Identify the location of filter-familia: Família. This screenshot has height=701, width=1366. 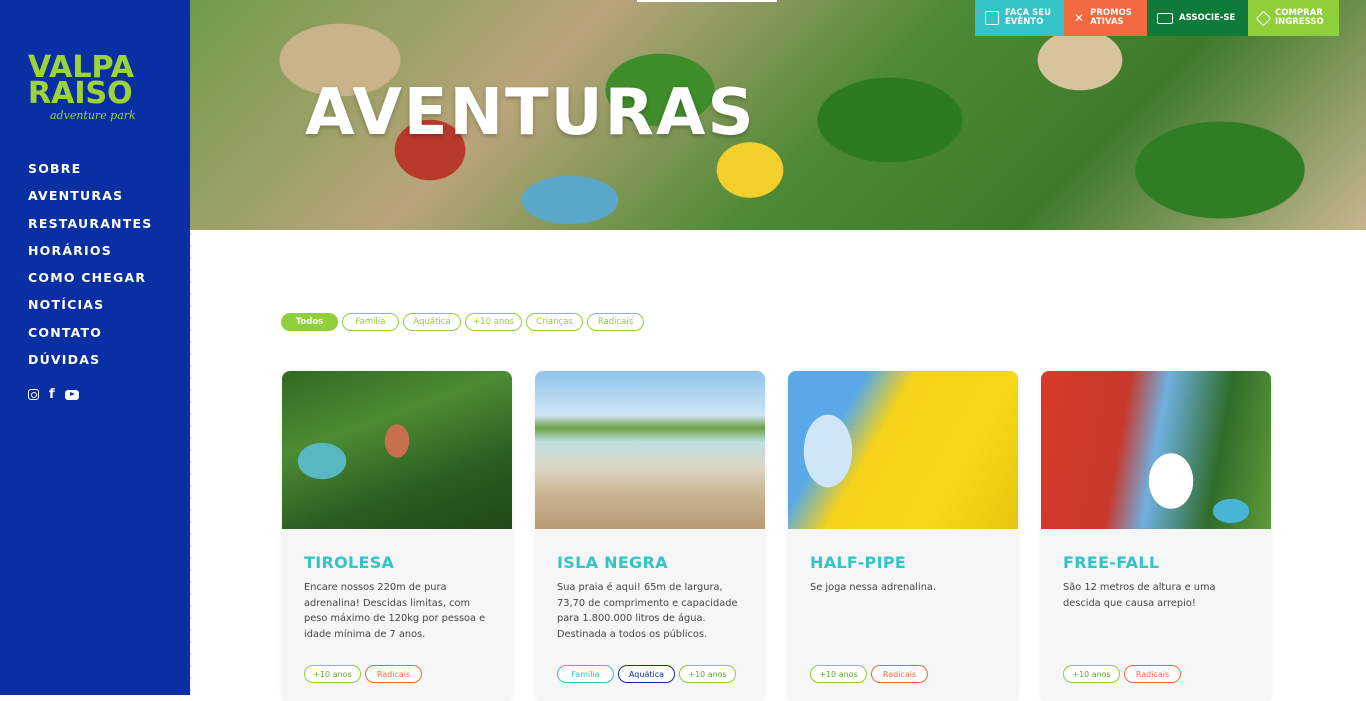
(370, 322).